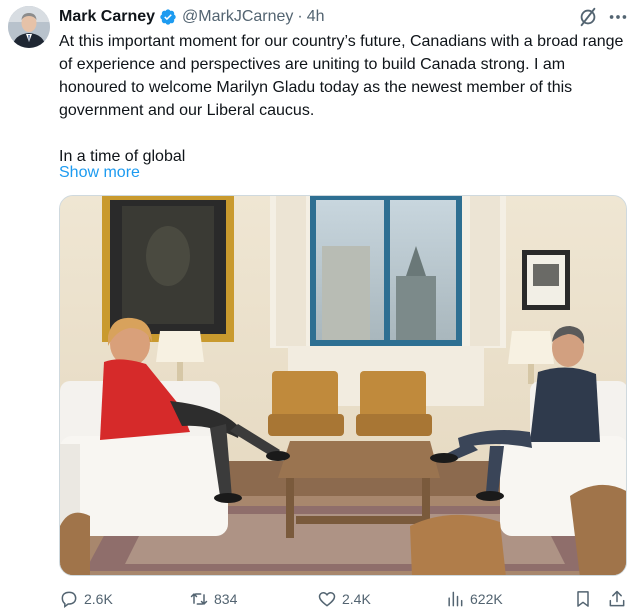  I want to click on avatar, so click(29, 27).